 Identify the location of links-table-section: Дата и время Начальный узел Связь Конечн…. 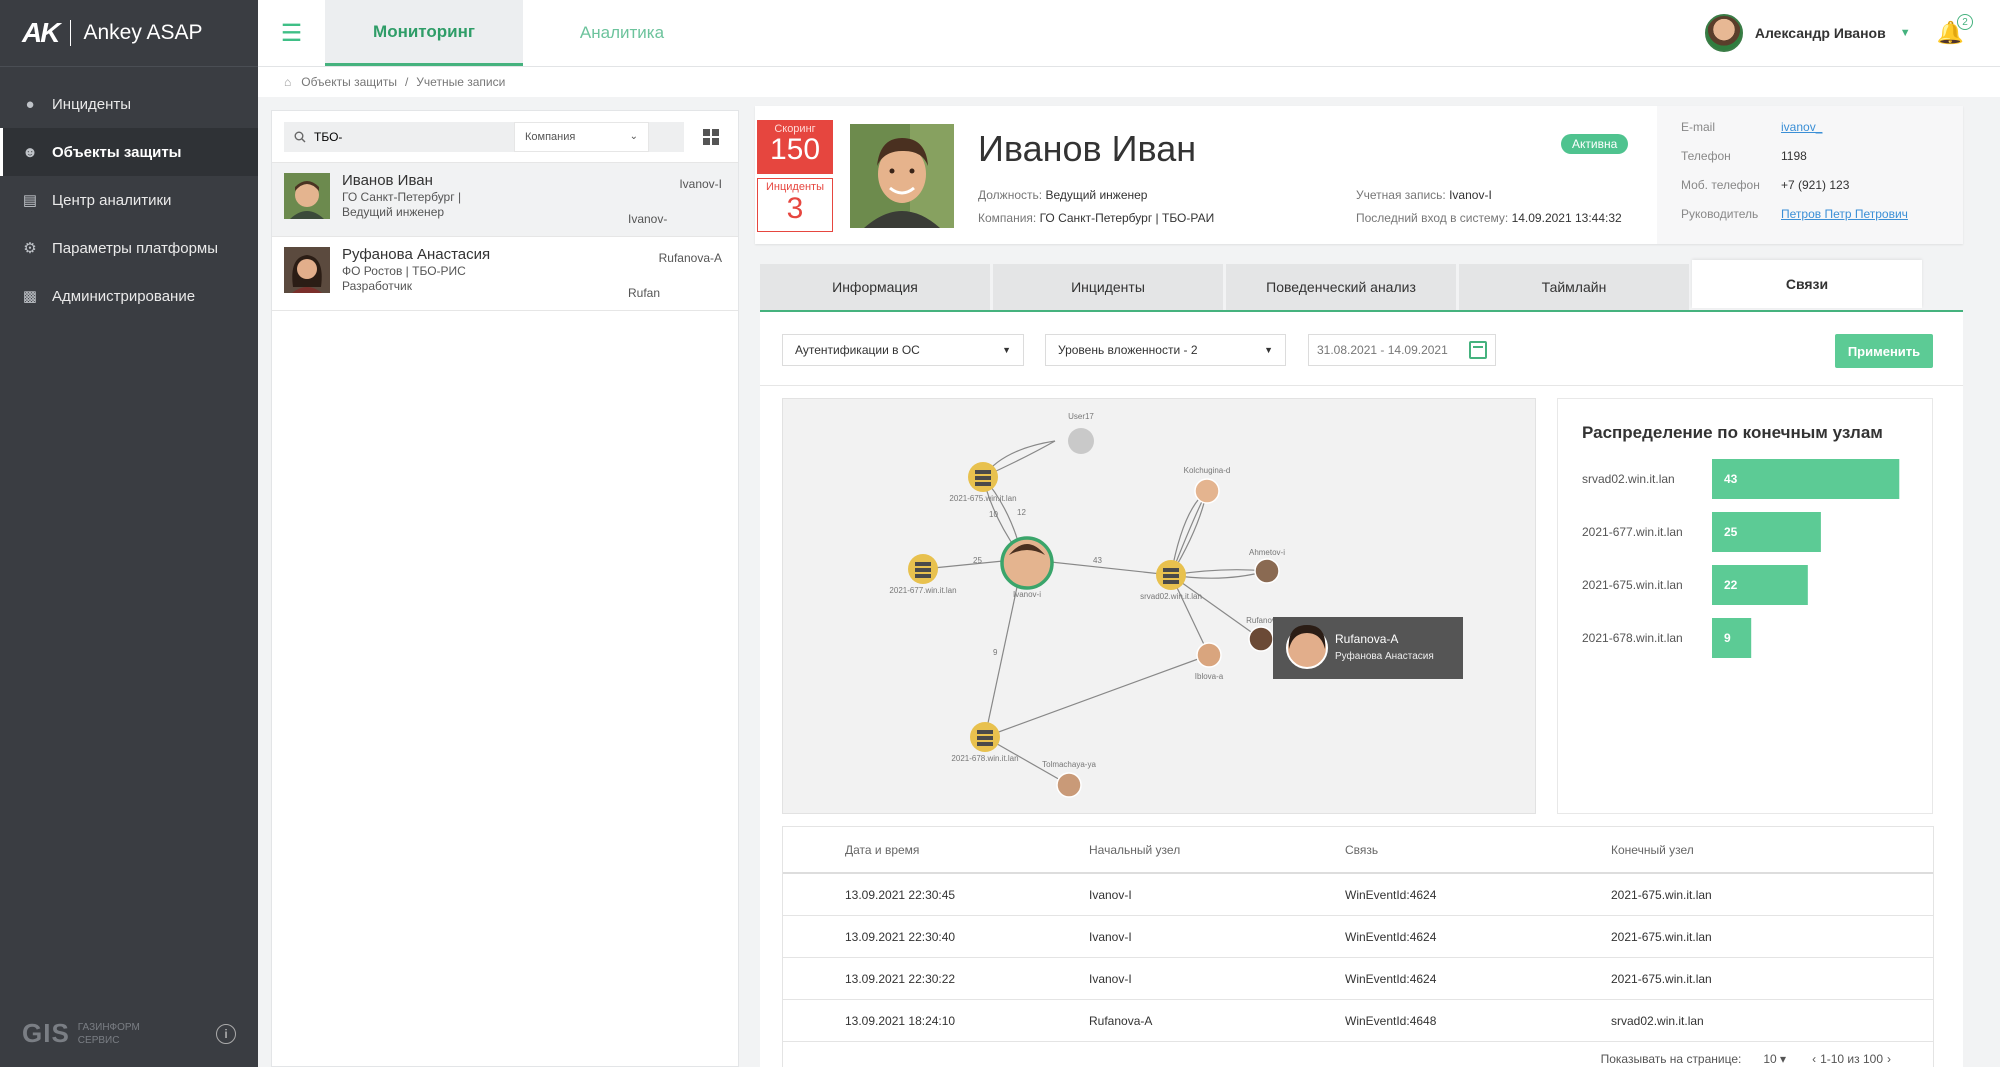
(1361, 946).